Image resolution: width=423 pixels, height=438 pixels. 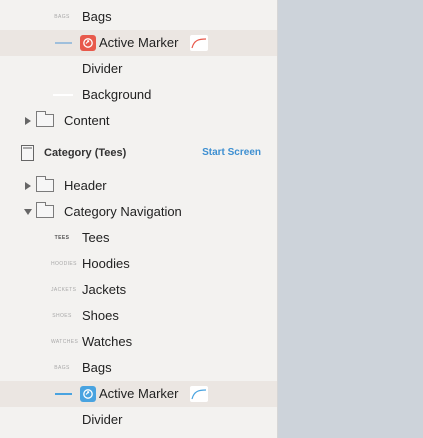 I want to click on shape-layer-icon, so click(x=63, y=95).